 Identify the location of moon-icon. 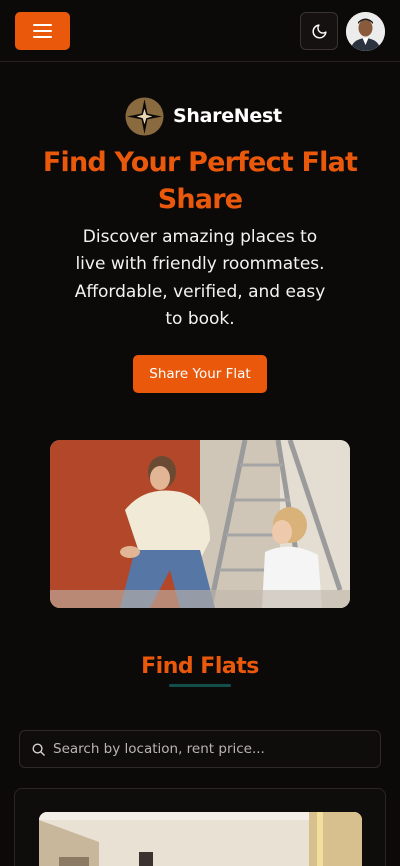
(319, 30).